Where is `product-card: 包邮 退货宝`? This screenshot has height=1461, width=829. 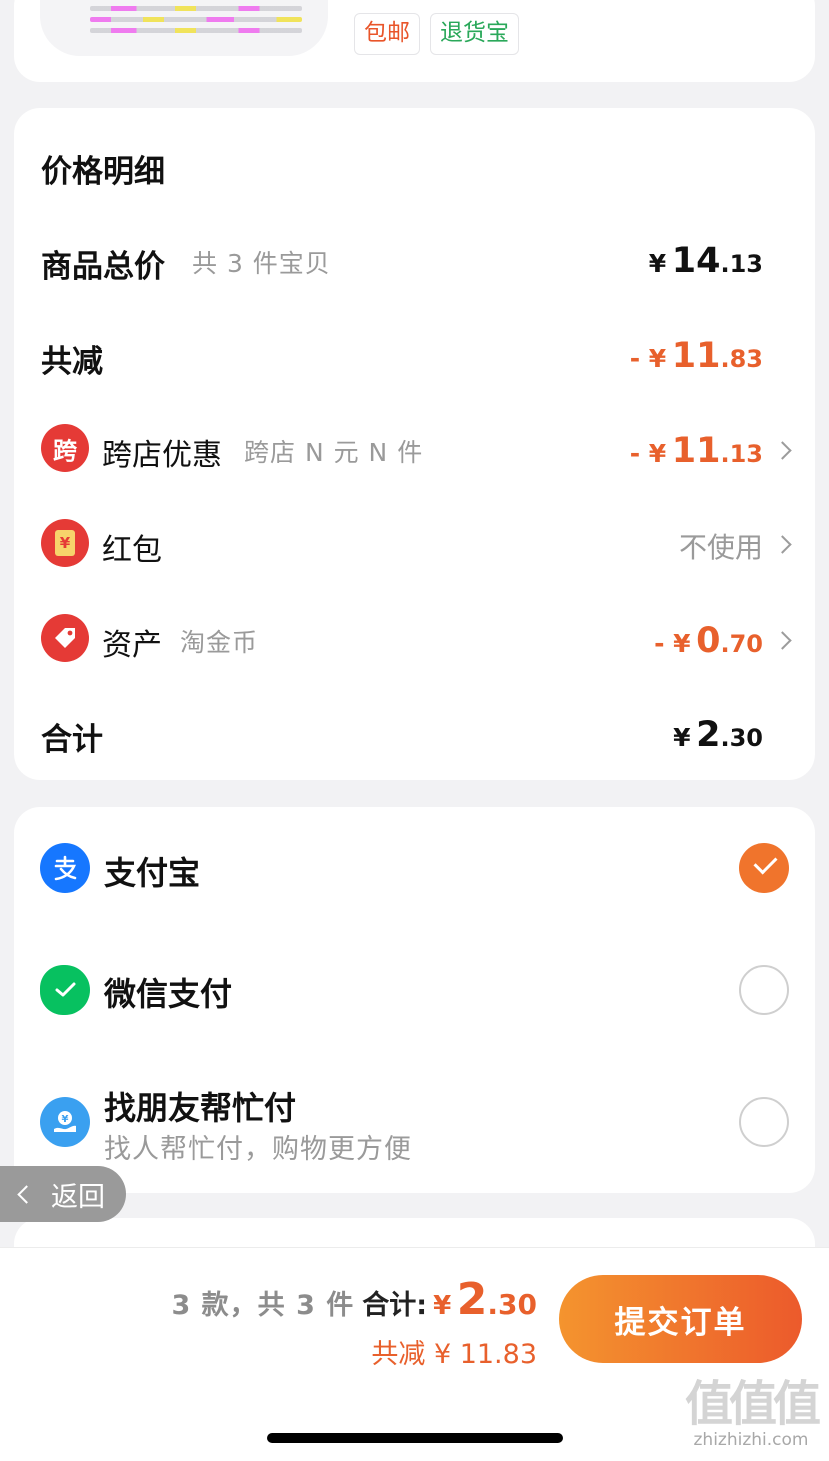
product-card: 包邮 退货宝 is located at coordinates (414, 41).